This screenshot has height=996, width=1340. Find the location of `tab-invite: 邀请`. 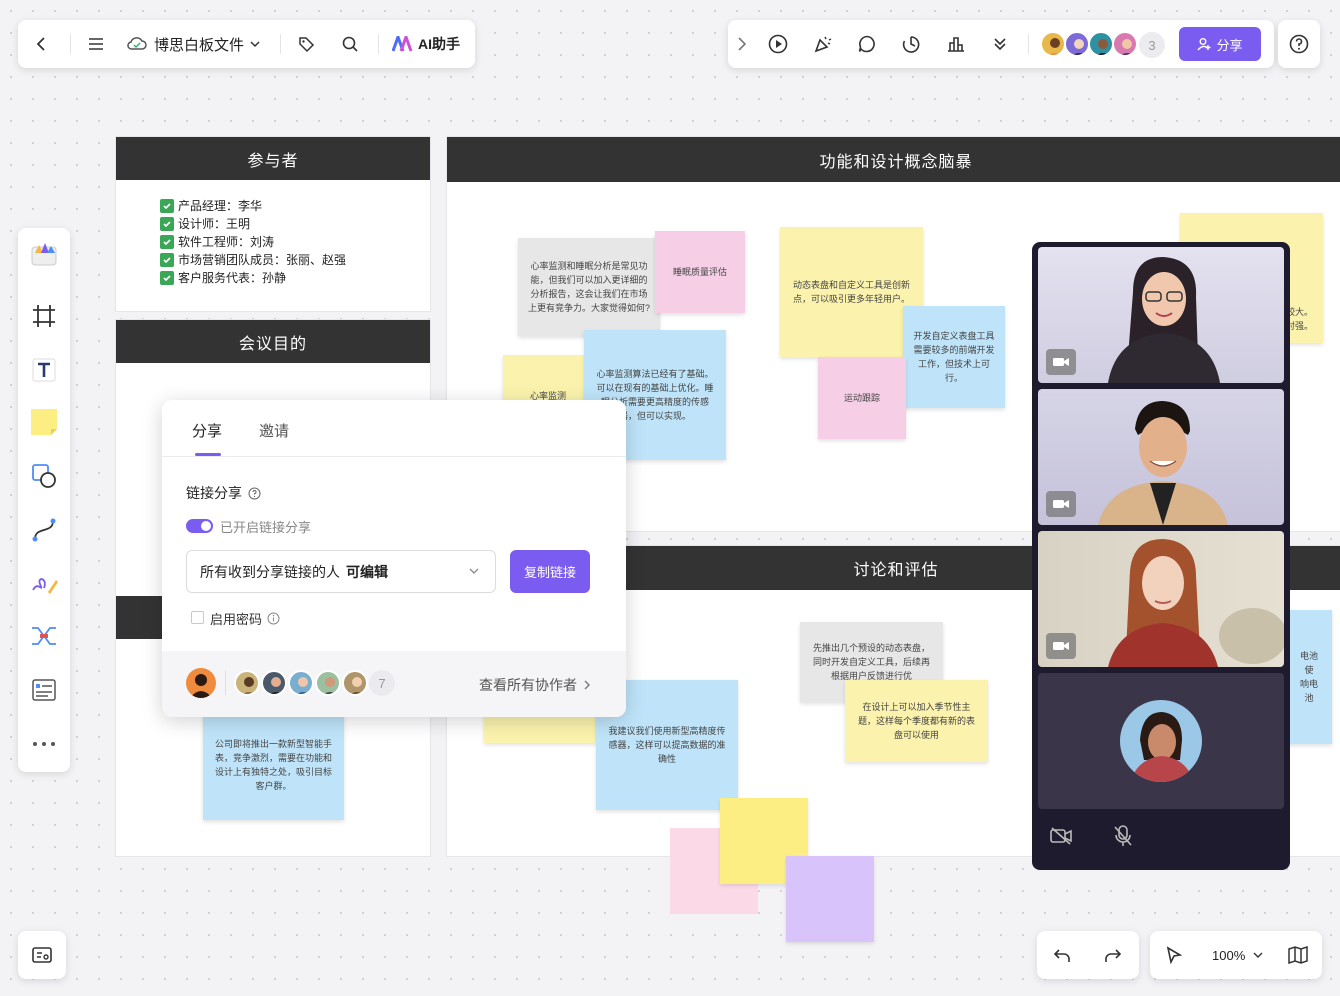

tab-invite: 邀请 is located at coordinates (274, 430).